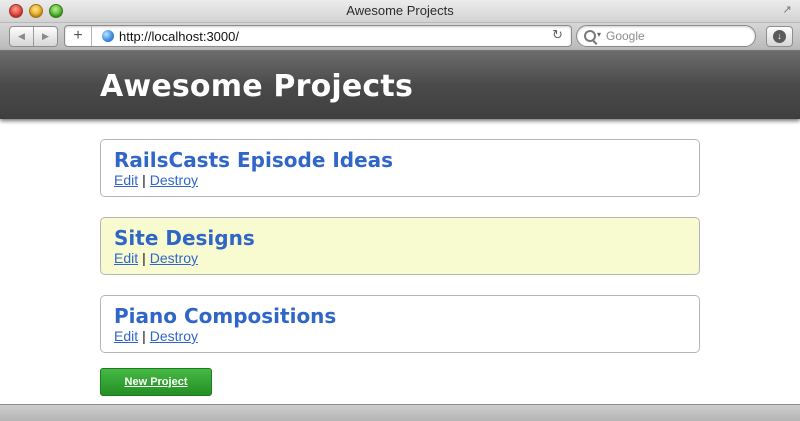 Image resolution: width=800 pixels, height=421 pixels. I want to click on forward-arrow-icon: ▶, so click(45, 36).